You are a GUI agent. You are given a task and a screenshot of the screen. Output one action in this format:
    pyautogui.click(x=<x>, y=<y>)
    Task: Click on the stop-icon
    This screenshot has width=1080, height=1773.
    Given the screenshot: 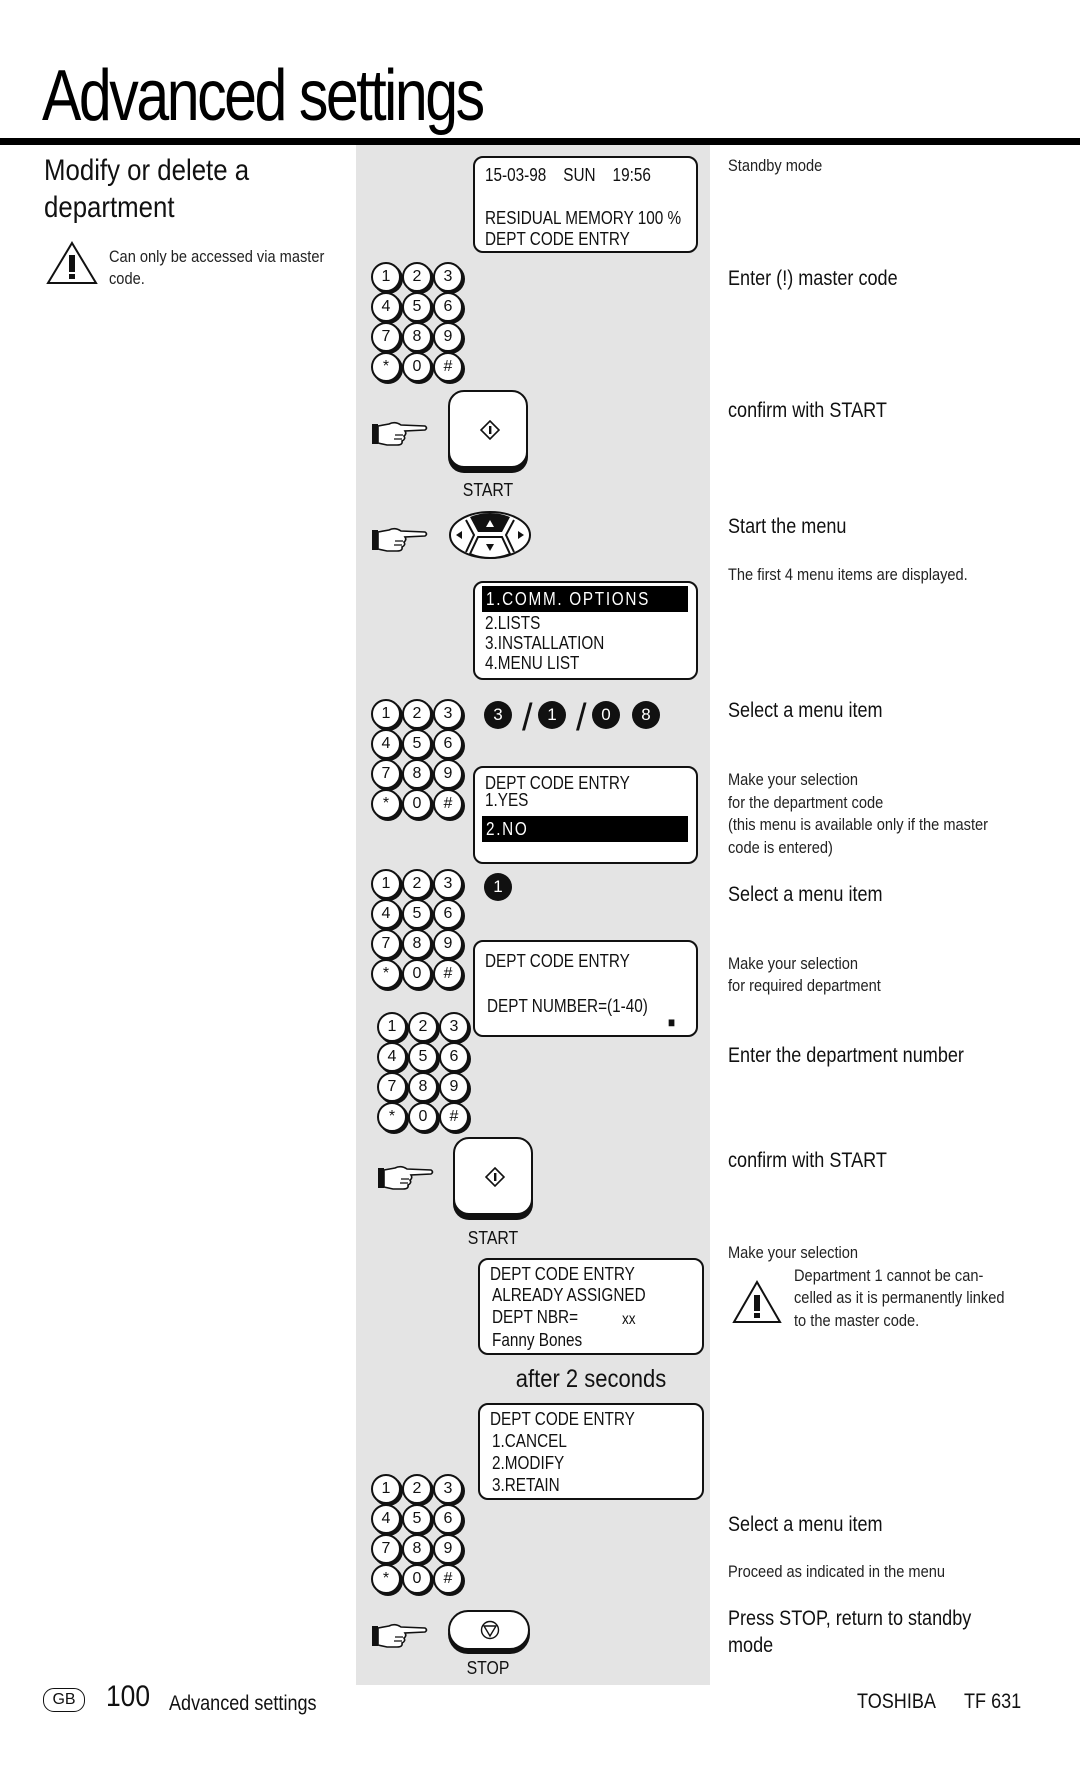 What is the action you would take?
    pyautogui.click(x=490, y=1630)
    